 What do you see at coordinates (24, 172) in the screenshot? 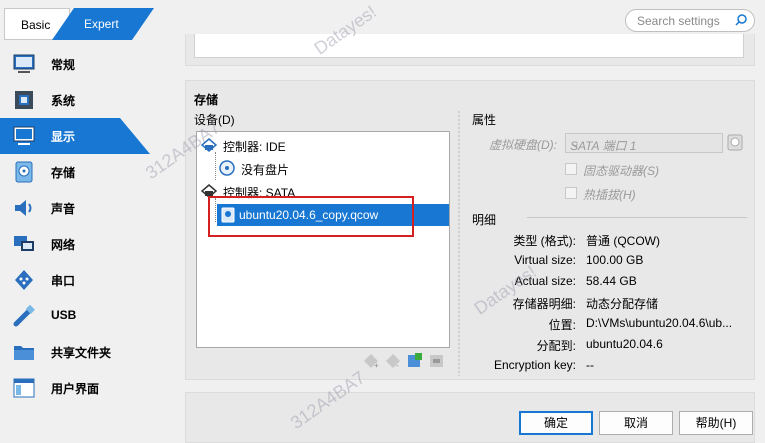
I see `storage-disk-icon` at bounding box center [24, 172].